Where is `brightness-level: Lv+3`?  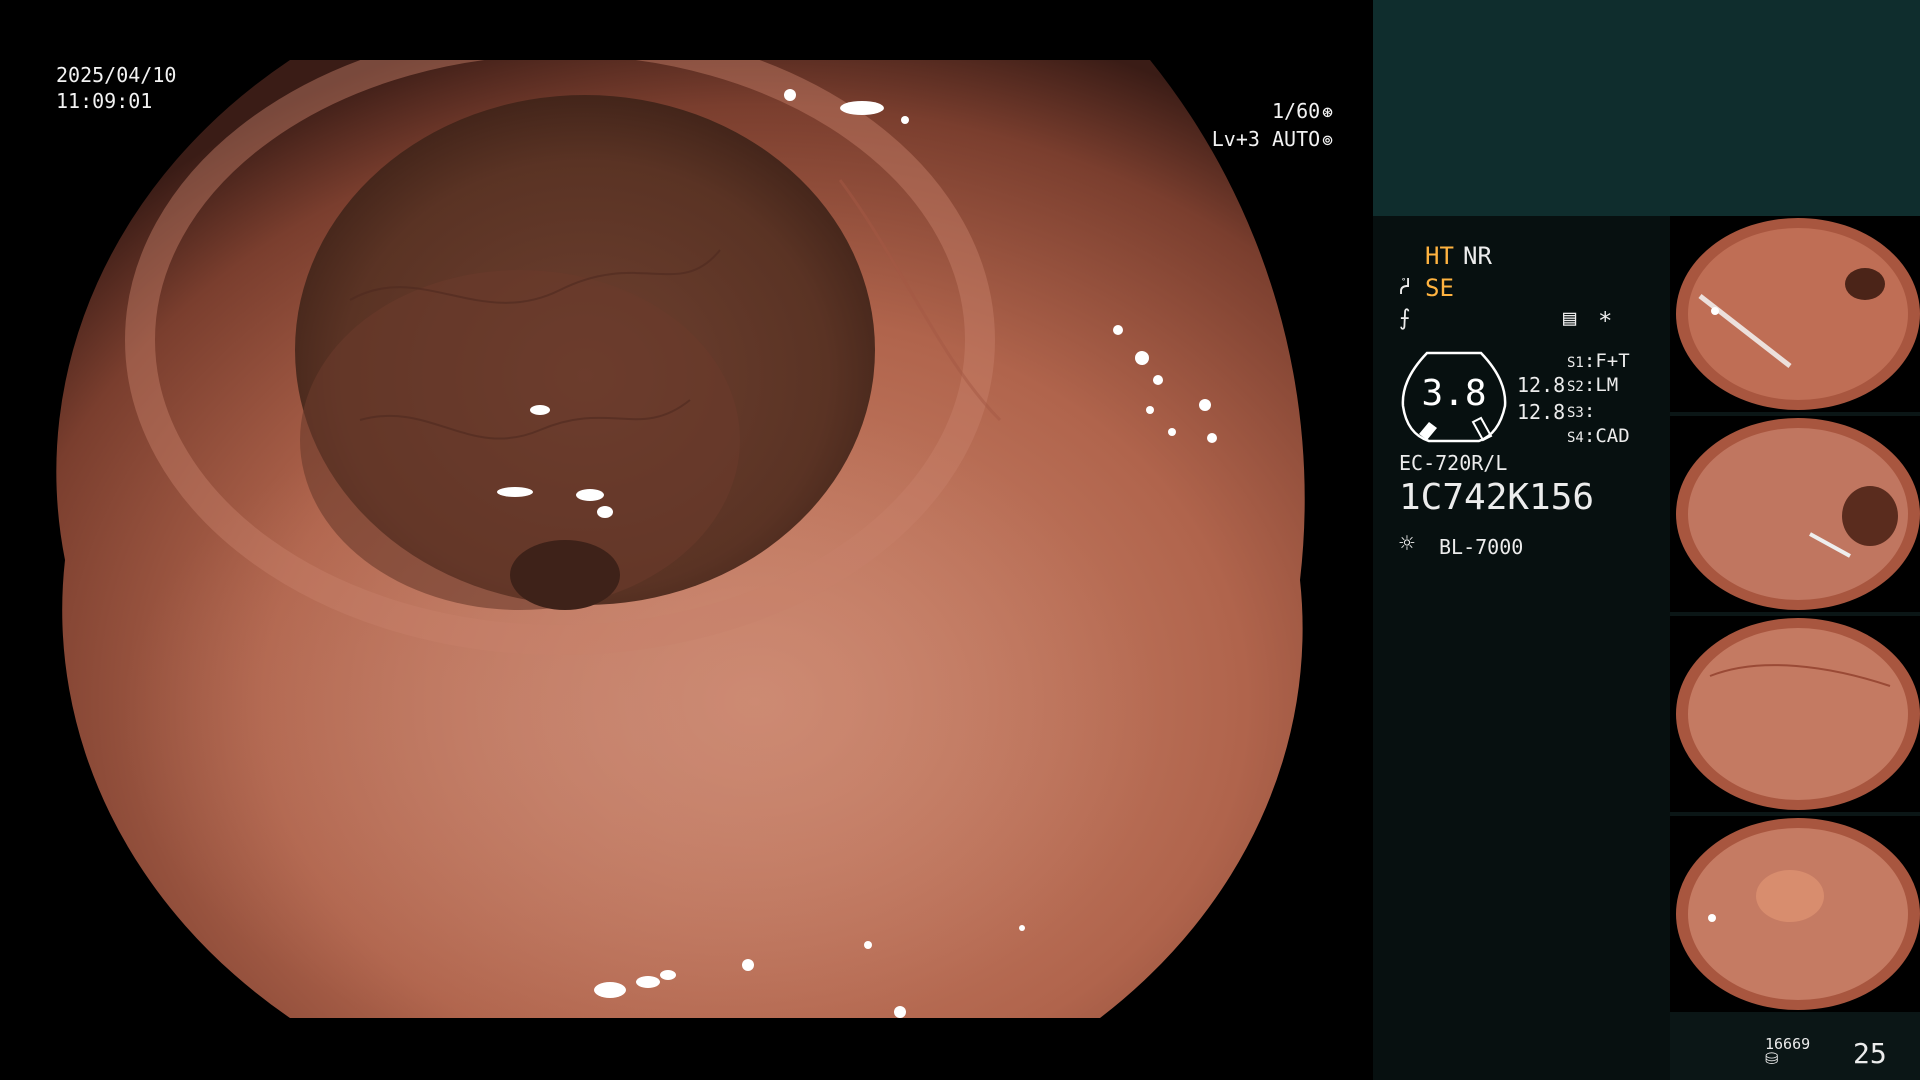 brightness-level: Lv+3 is located at coordinates (1235, 139).